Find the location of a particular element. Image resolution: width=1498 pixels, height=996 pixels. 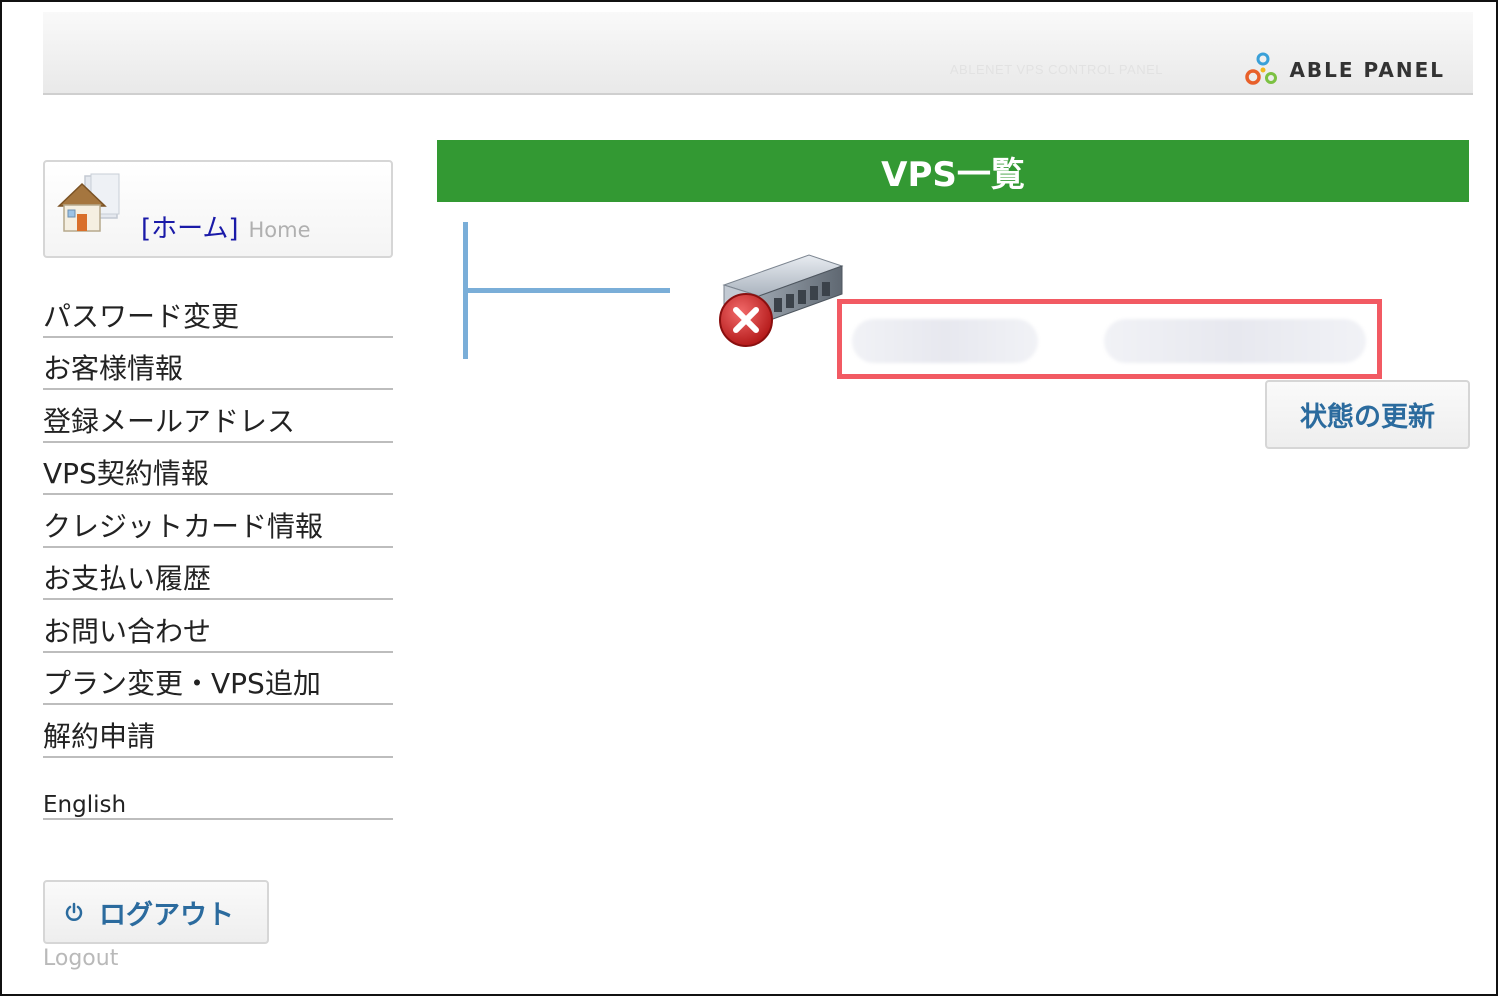

redacted-vps-address is located at coordinates (1235, 341).